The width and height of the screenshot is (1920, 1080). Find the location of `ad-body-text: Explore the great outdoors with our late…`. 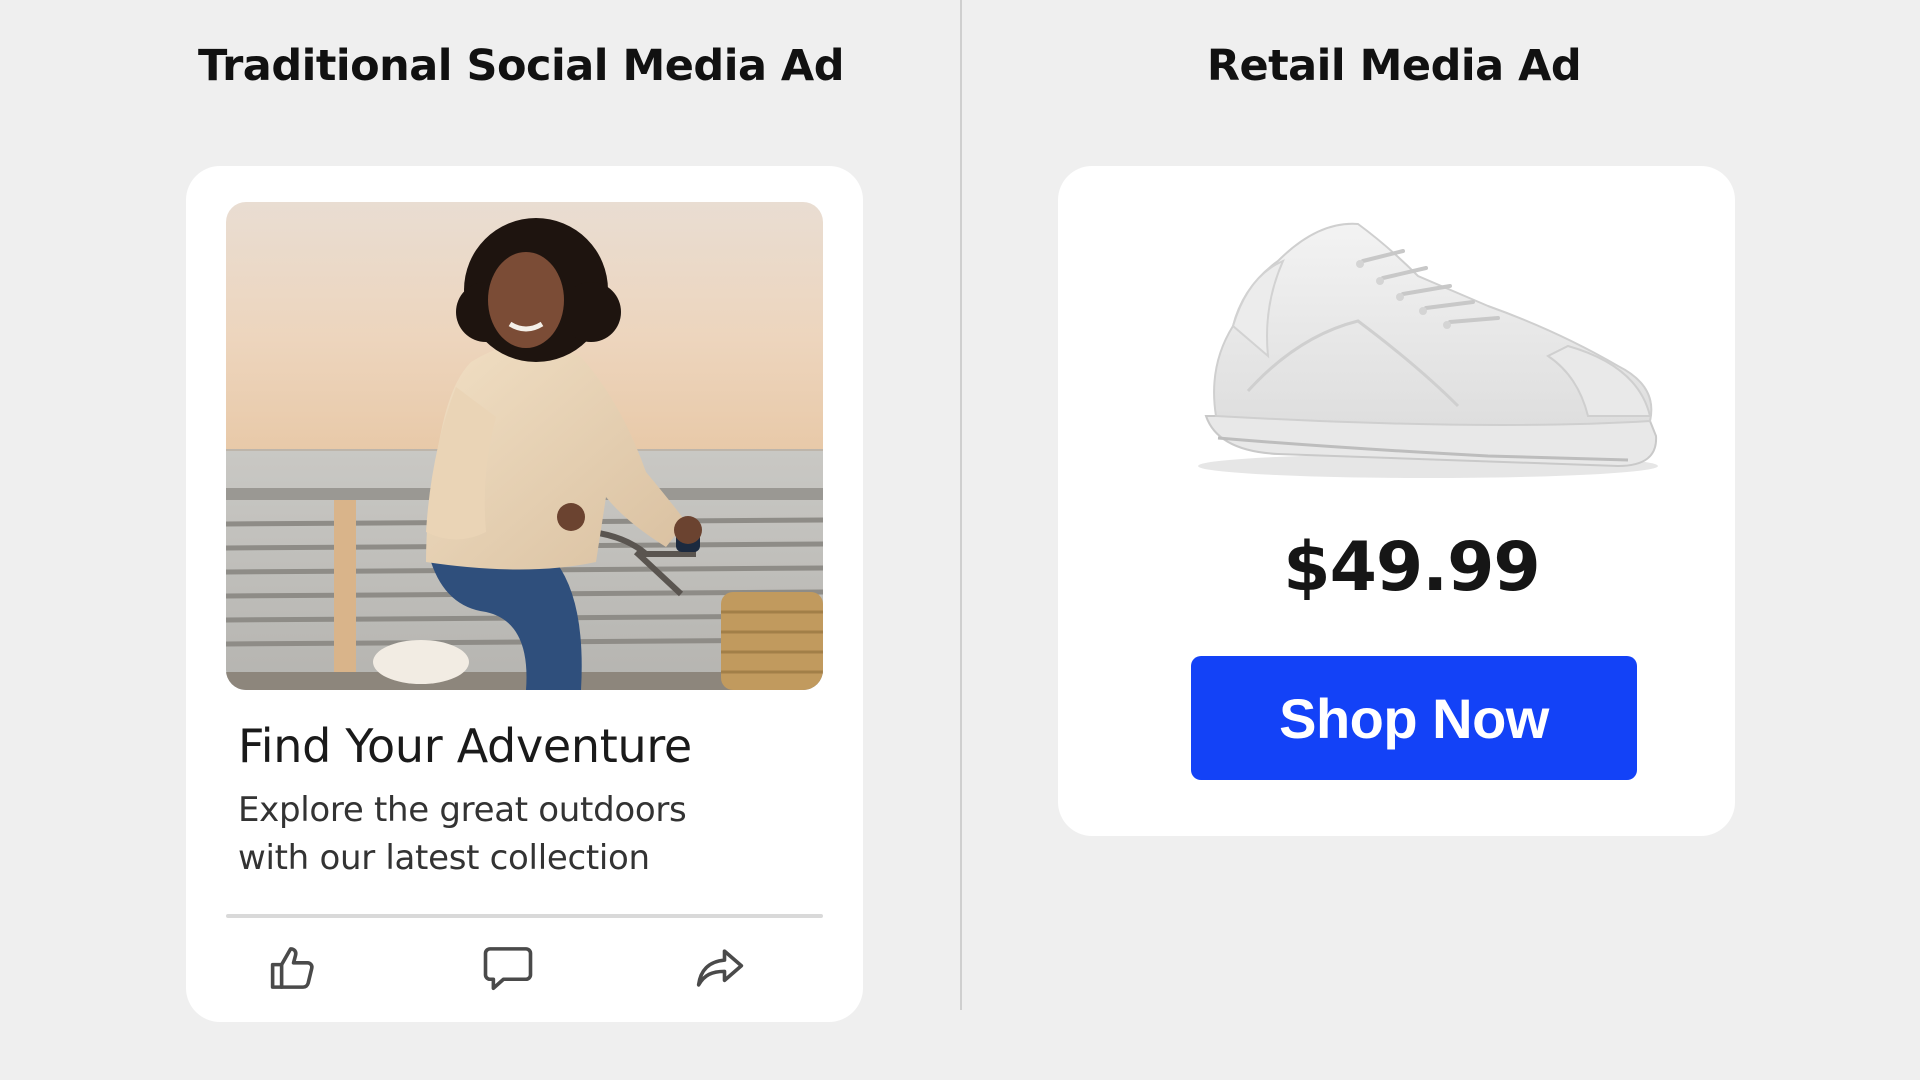

ad-body-text: Explore the great outdoors with our late… is located at coordinates (538, 834).